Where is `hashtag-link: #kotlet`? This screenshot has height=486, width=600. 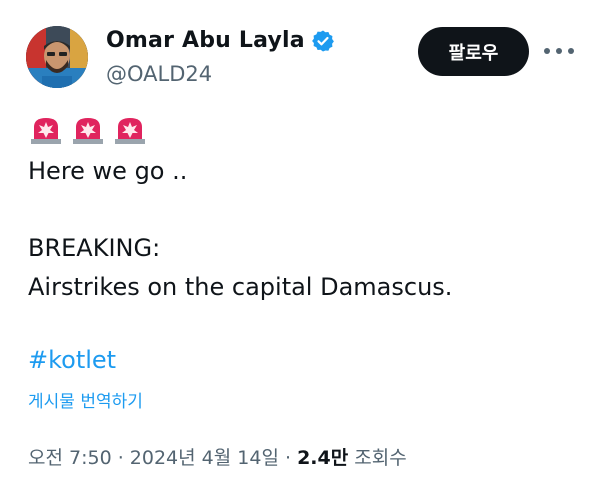
hashtag-link: #kotlet is located at coordinates (72, 360).